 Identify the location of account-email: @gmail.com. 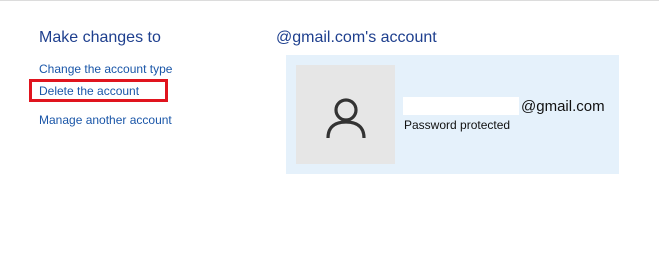
(563, 106).